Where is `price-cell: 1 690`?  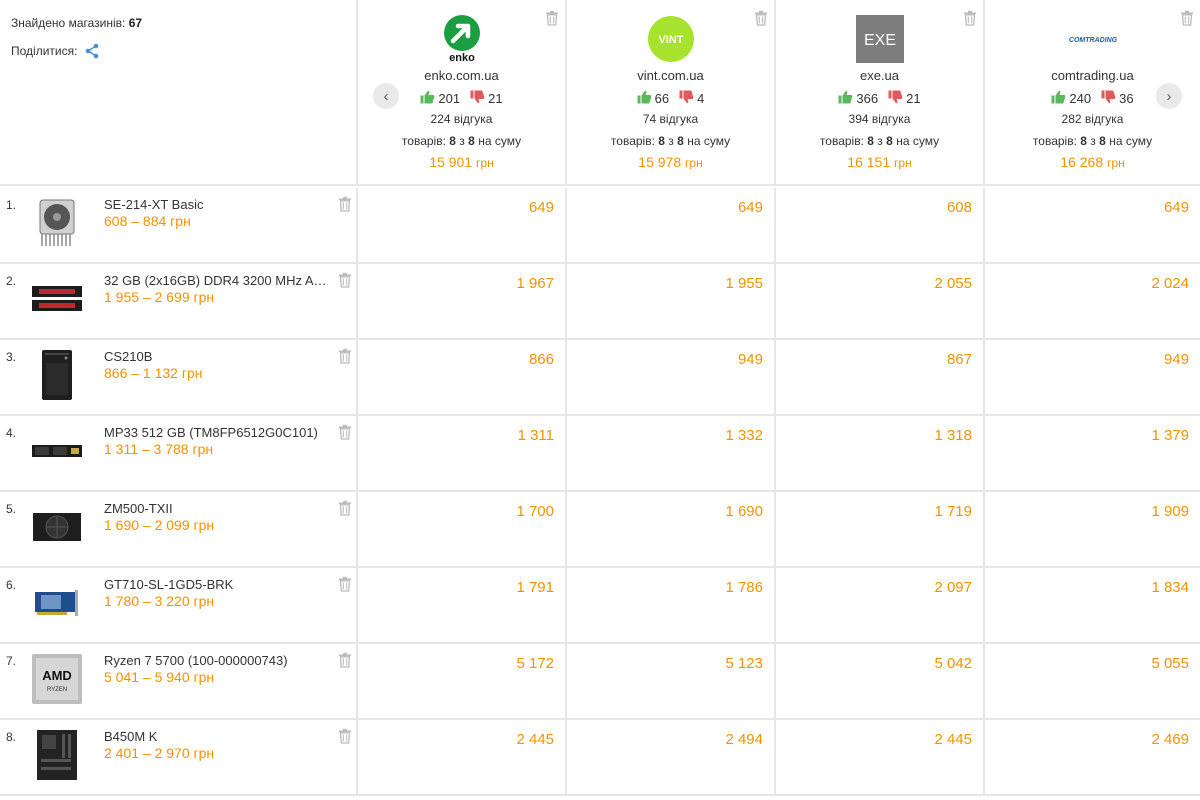
price-cell: 1 690 is located at coordinates (671, 530).